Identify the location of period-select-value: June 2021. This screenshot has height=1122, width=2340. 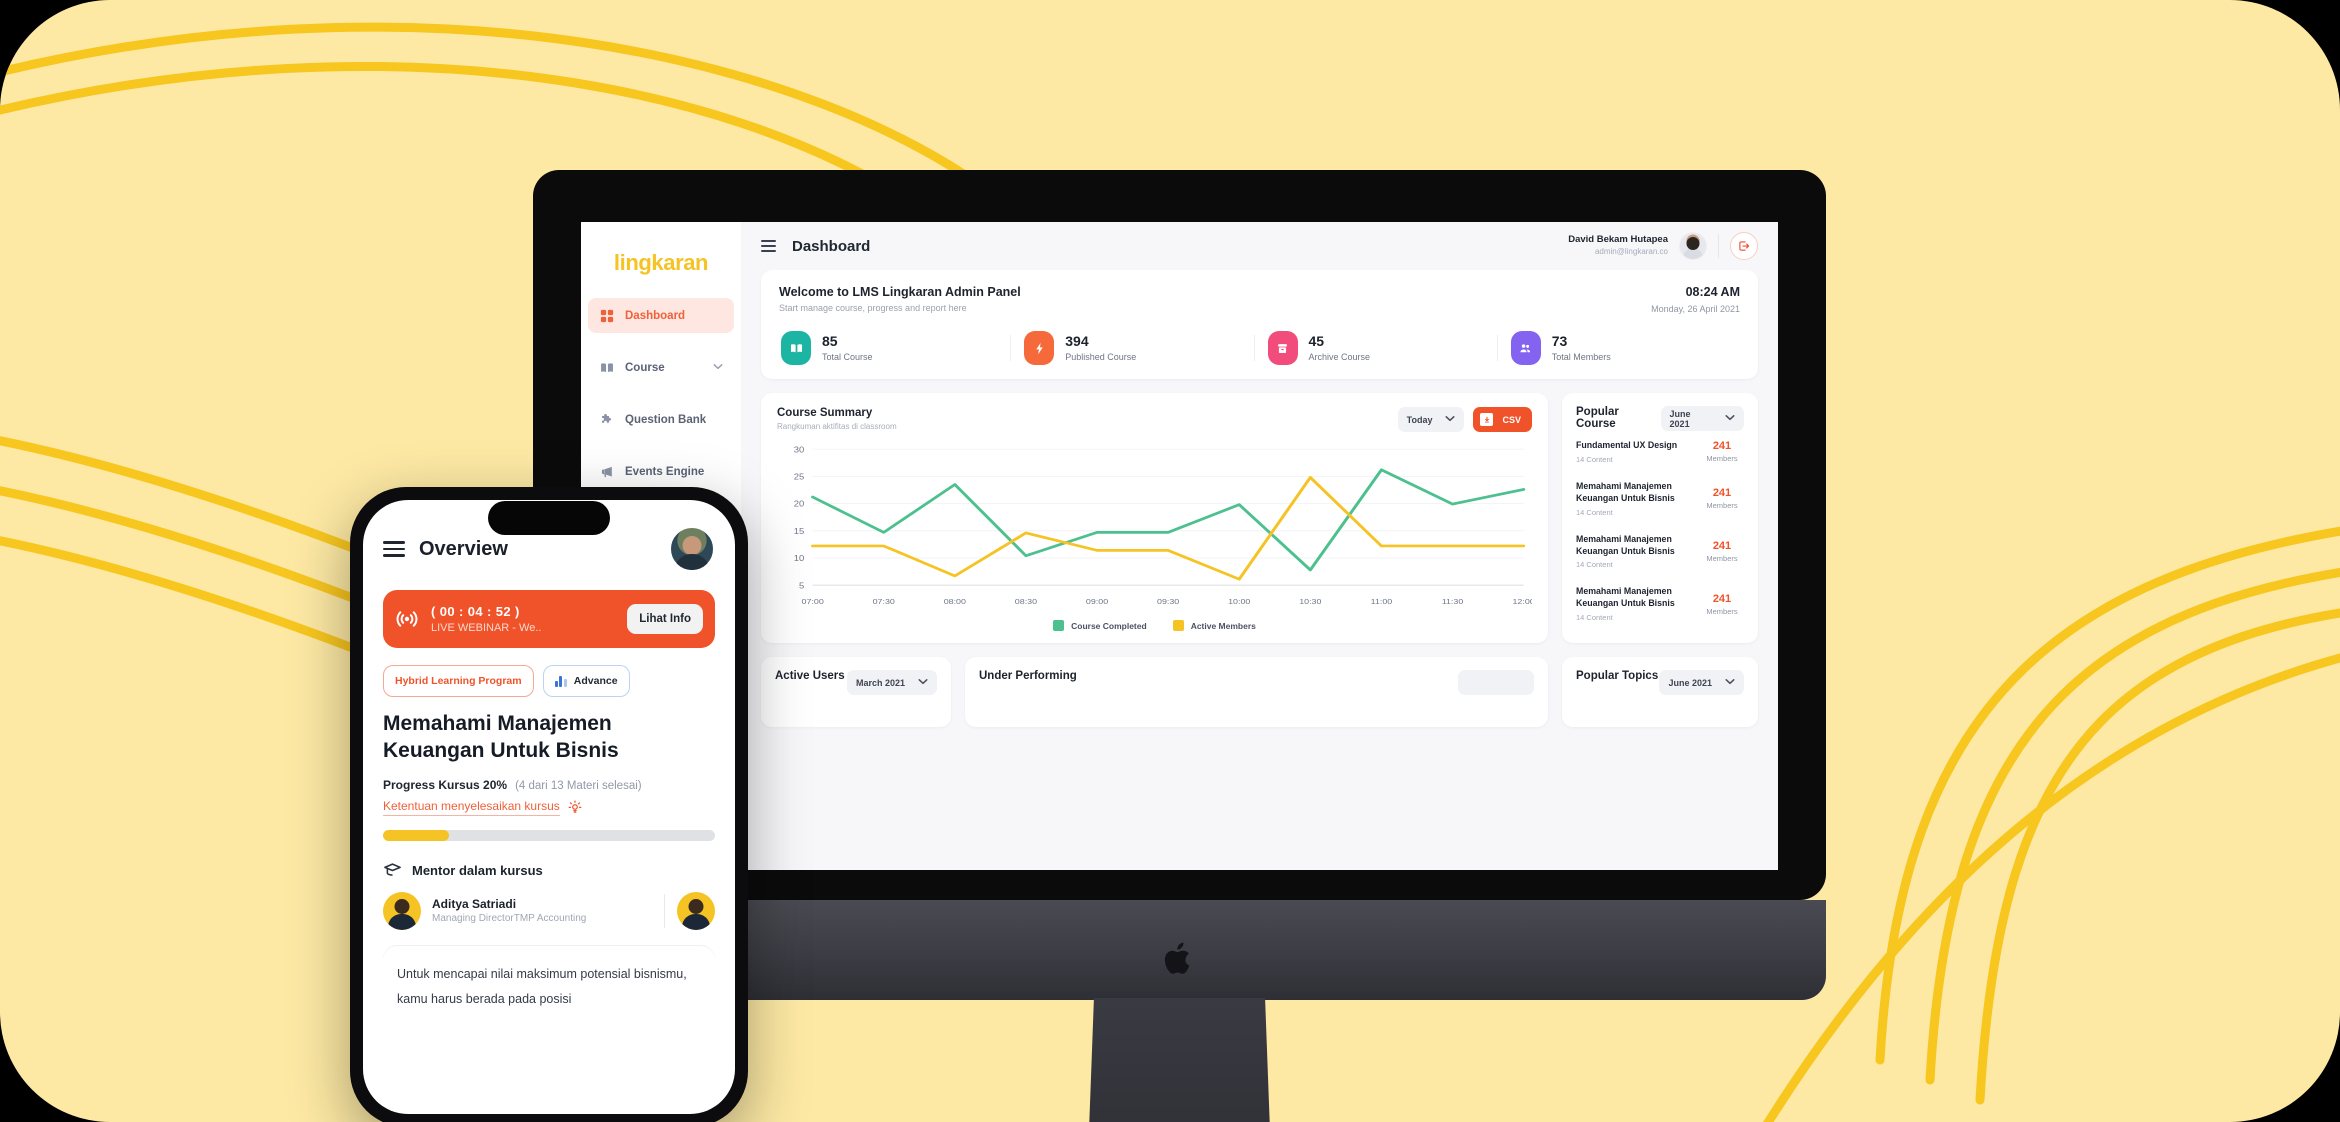
(1690, 682).